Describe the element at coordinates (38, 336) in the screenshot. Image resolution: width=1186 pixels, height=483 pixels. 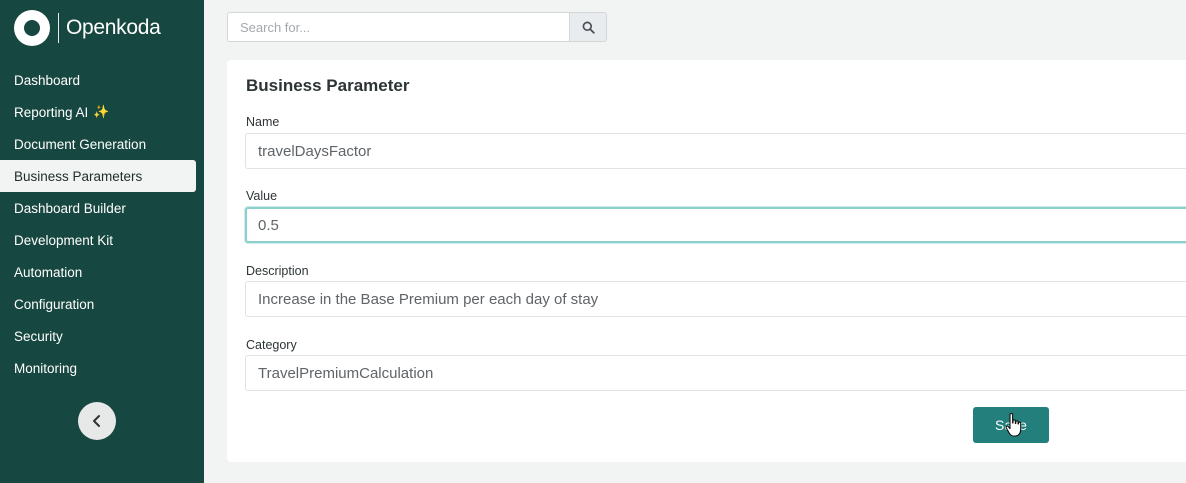
I see `sidebar-item-label: Security` at that location.